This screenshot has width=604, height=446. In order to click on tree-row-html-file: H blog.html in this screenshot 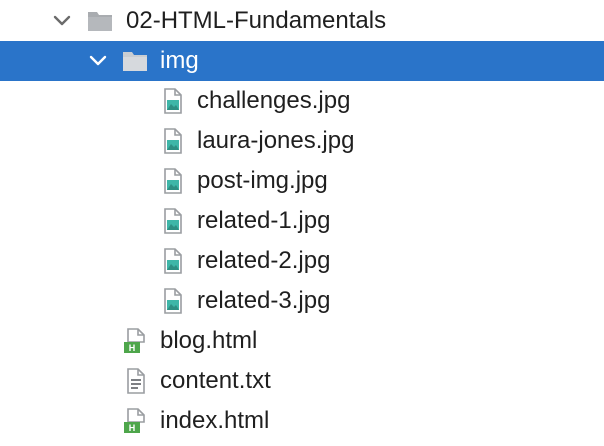, I will do `click(302, 341)`.